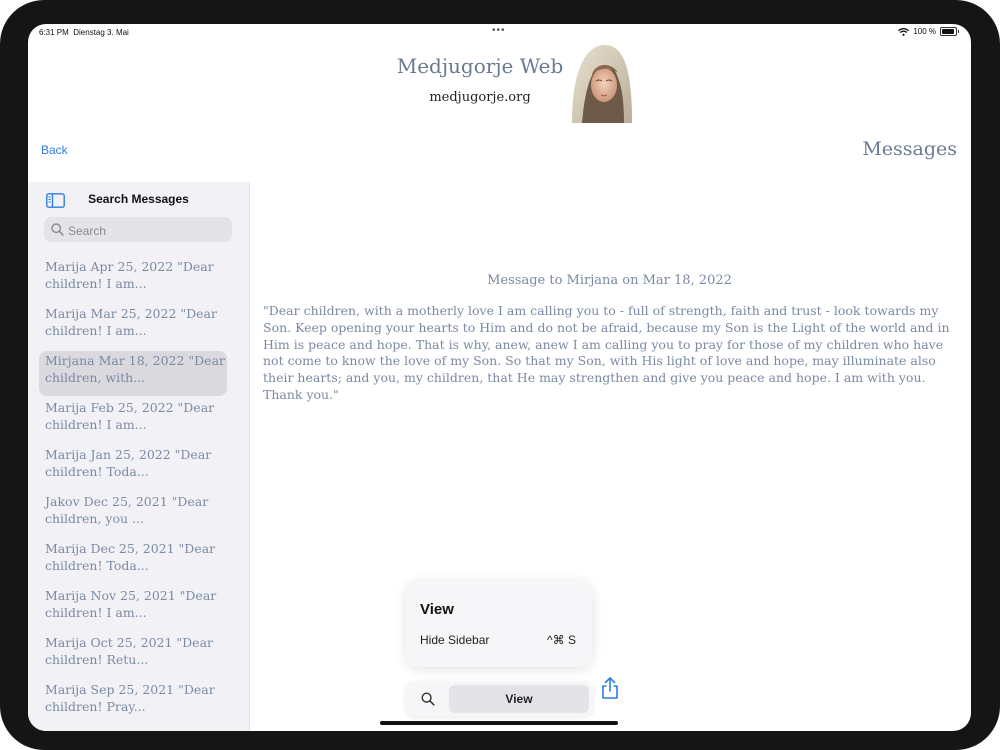  Describe the element at coordinates (609, 280) in the screenshot. I see `message-heading: Message to Mirjana on Mar 18, 2022` at that location.